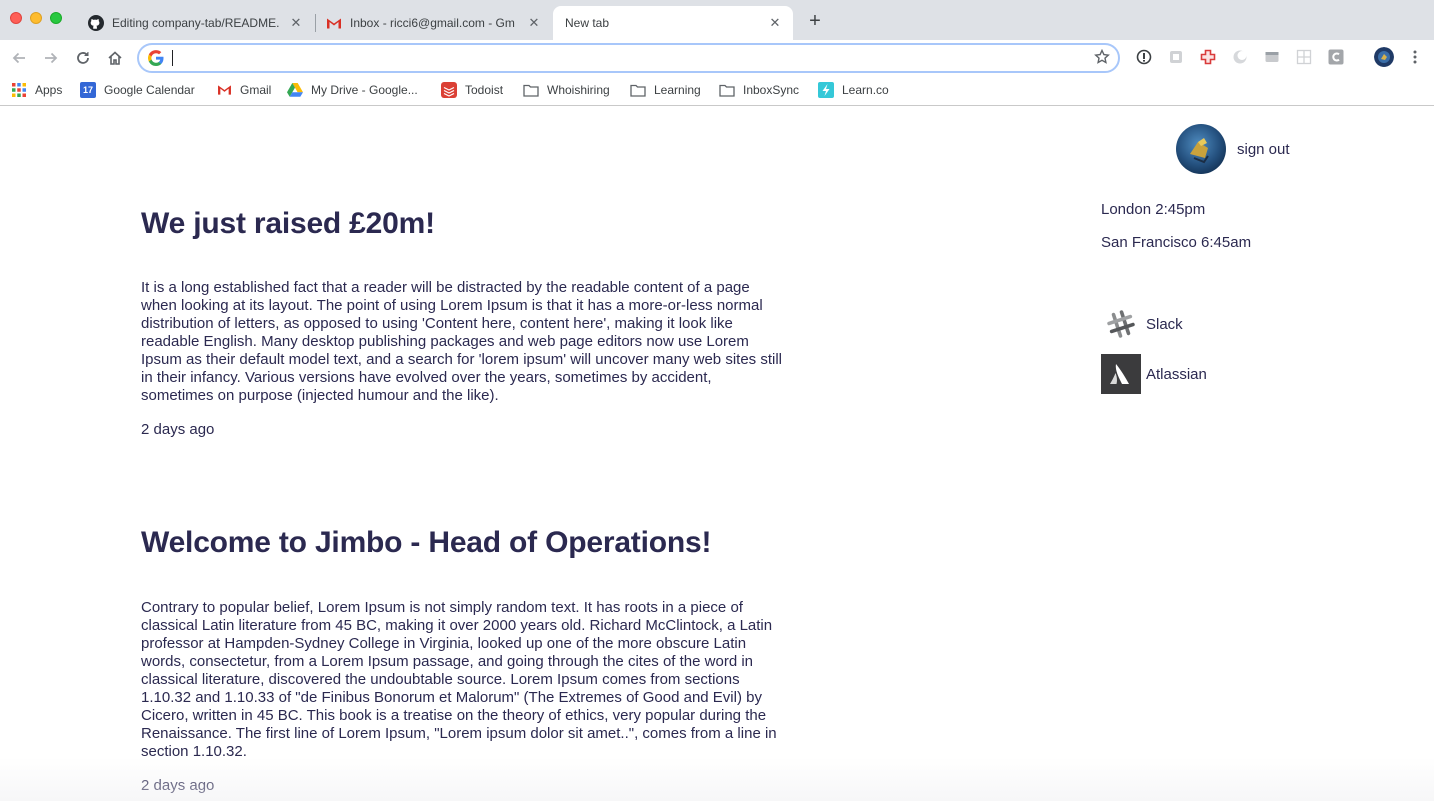 The image size is (1434, 801). What do you see at coordinates (1415, 57) in the screenshot?
I see `more-menu-icon` at bounding box center [1415, 57].